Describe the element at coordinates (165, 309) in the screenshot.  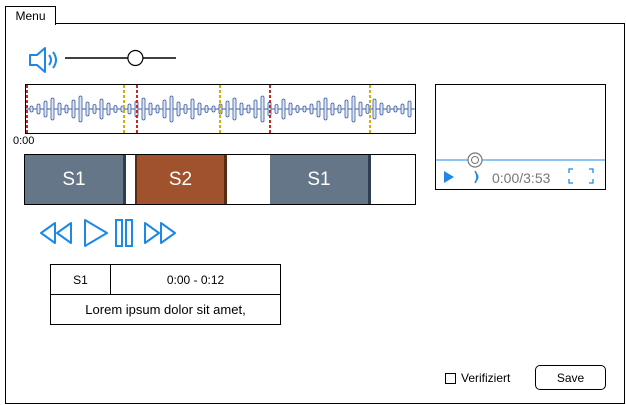
I see `segment-transcript: Lorem ipsum dolor sit amet,` at that location.